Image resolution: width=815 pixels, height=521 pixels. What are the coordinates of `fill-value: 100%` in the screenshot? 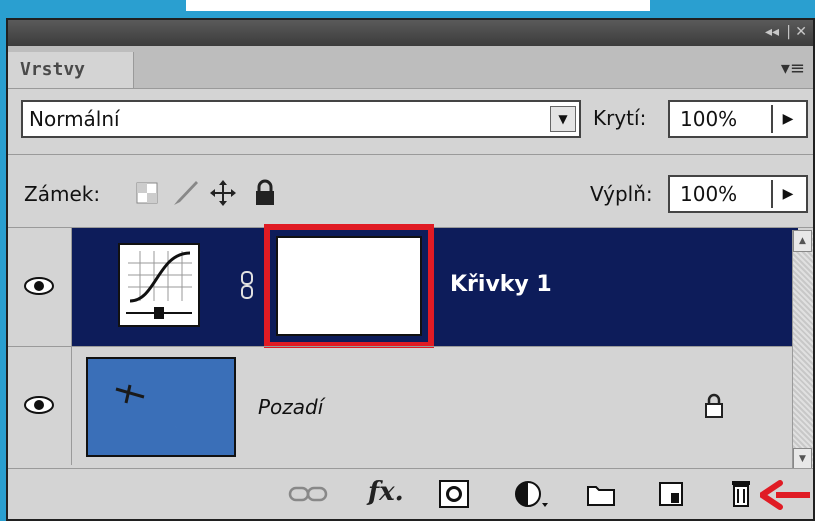 It's located at (709, 194).